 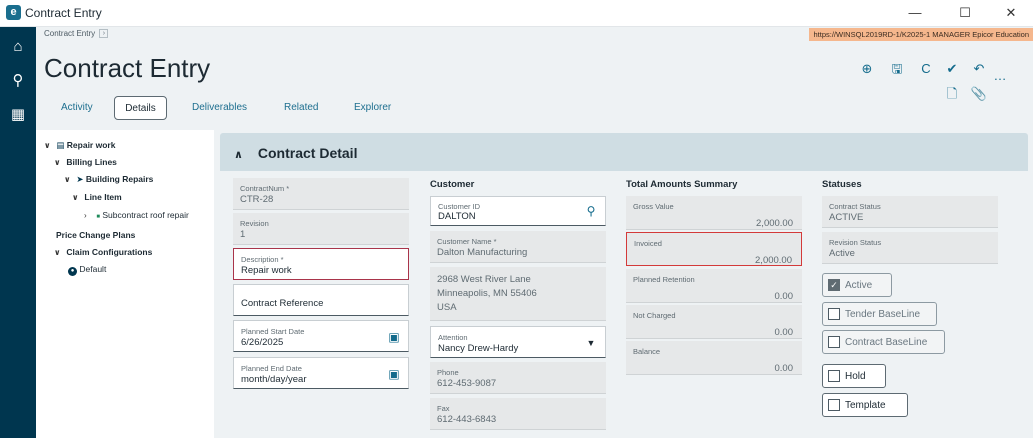 What do you see at coordinates (63, 13) in the screenshot?
I see `window-title: Contract Entry` at bounding box center [63, 13].